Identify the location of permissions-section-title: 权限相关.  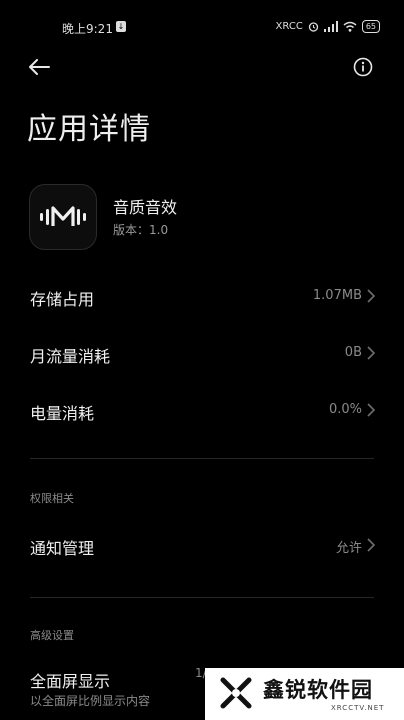
(52, 498).